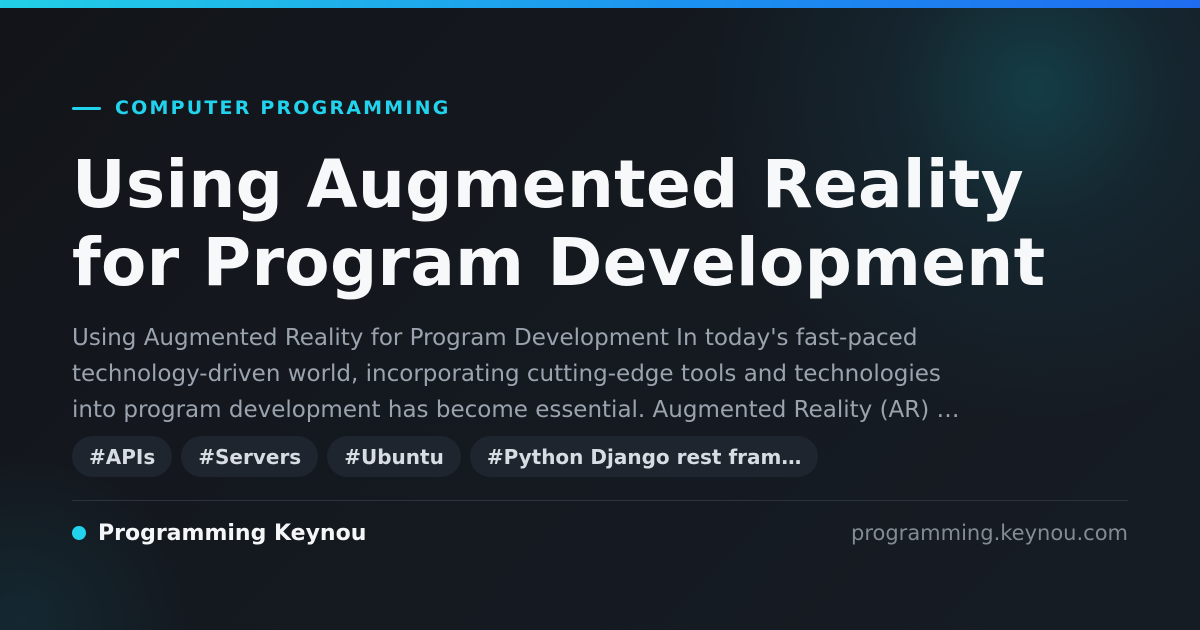 The image size is (1200, 630). What do you see at coordinates (989, 533) in the screenshot?
I see `site-url: programming.keynou.com` at bounding box center [989, 533].